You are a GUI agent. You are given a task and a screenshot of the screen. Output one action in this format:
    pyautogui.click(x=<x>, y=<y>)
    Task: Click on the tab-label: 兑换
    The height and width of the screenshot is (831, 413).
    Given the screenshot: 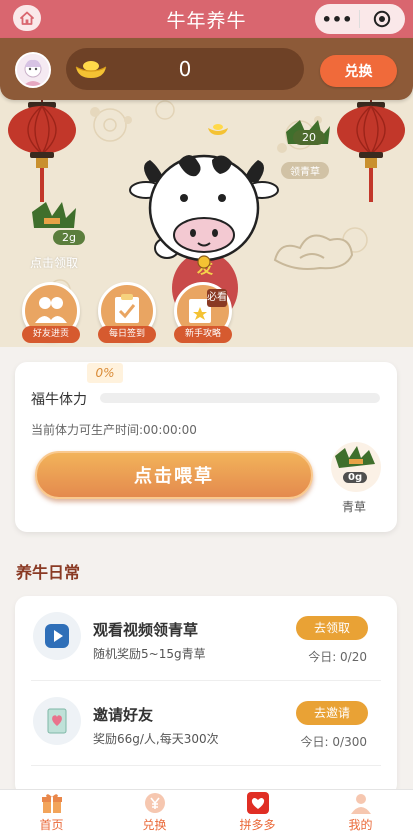 What is the action you would take?
    pyautogui.click(x=154, y=824)
    